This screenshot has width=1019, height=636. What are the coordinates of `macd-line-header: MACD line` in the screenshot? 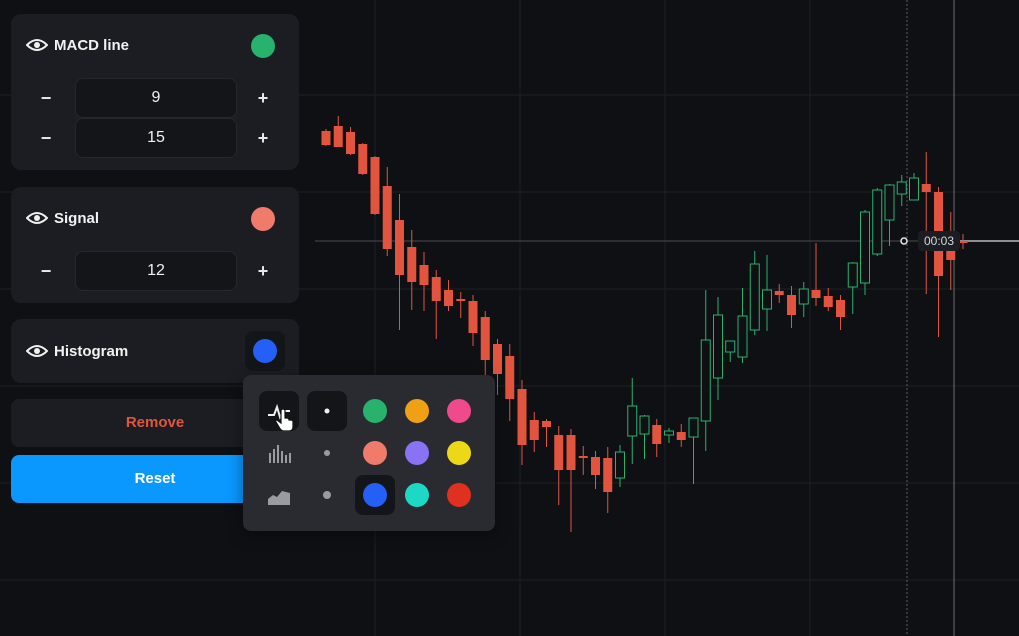 It's located at (155, 45).